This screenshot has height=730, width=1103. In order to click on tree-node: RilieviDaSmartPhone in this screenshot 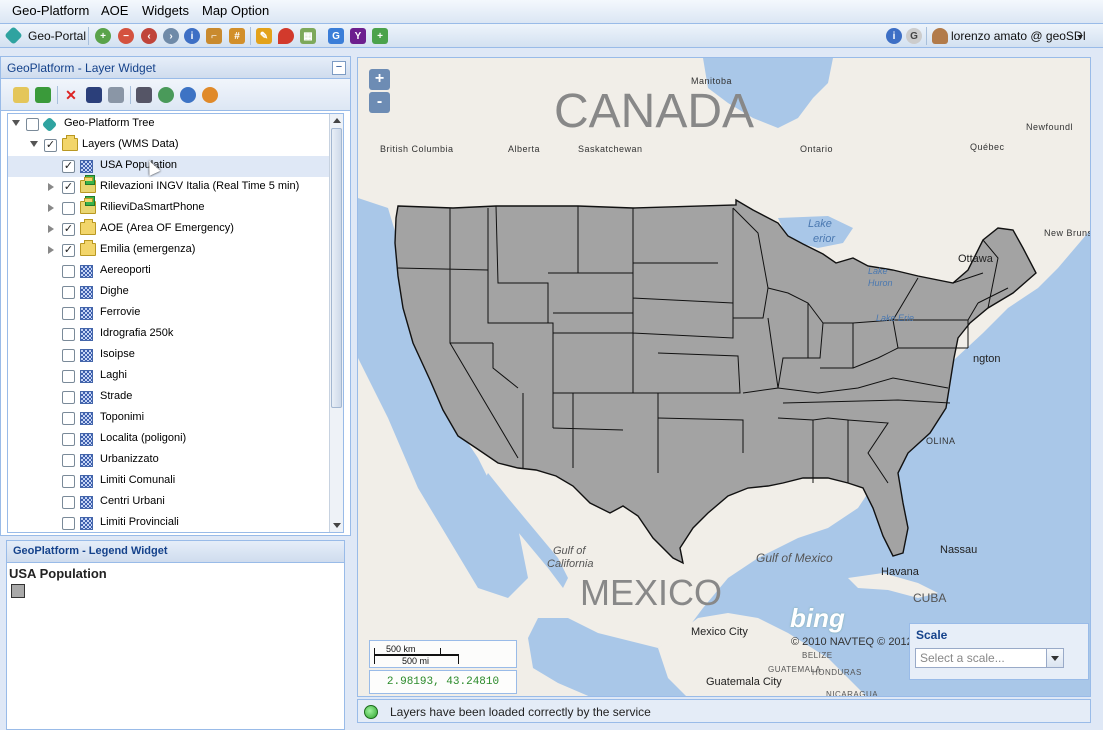, I will do `click(169, 207)`.